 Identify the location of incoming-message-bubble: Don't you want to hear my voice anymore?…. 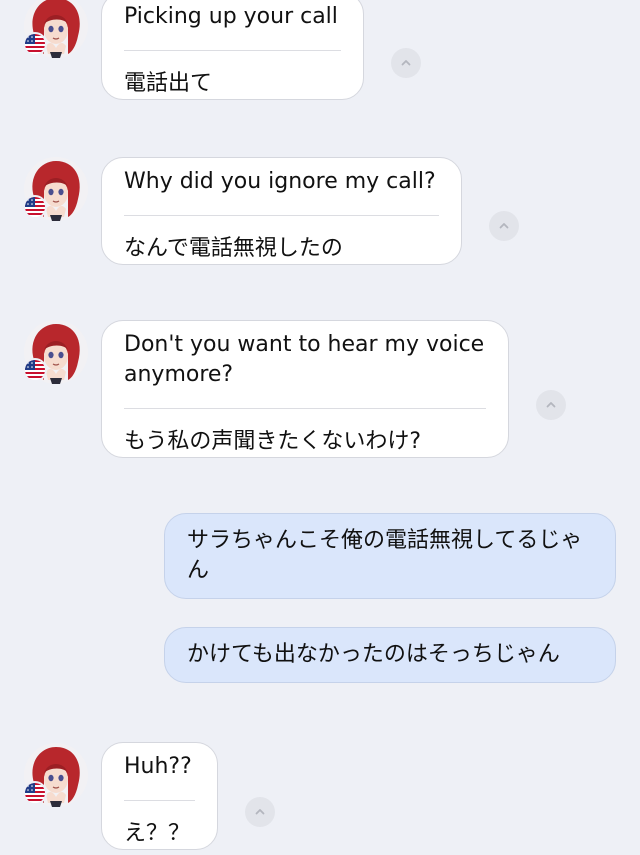
(305, 389).